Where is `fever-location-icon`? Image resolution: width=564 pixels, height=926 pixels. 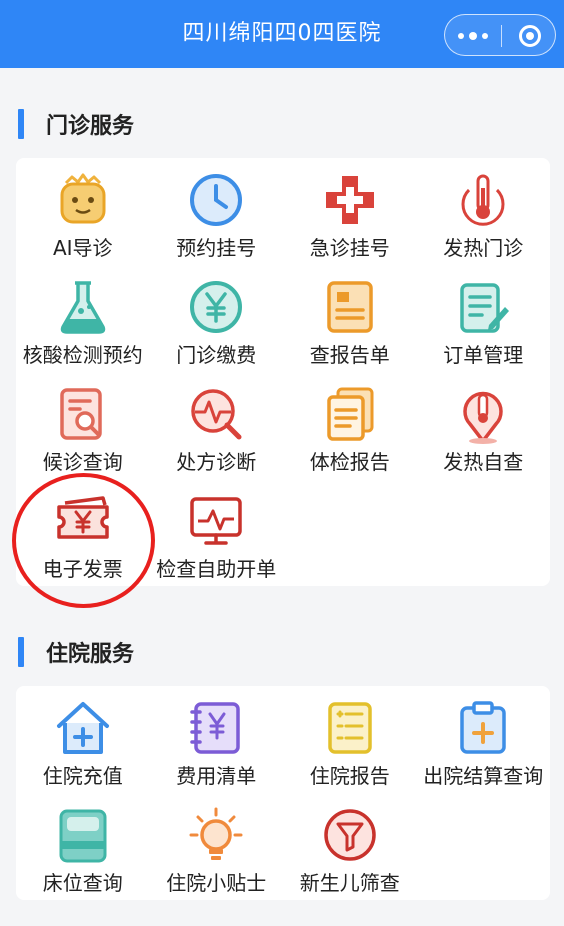
fever-location-icon is located at coordinates (483, 417).